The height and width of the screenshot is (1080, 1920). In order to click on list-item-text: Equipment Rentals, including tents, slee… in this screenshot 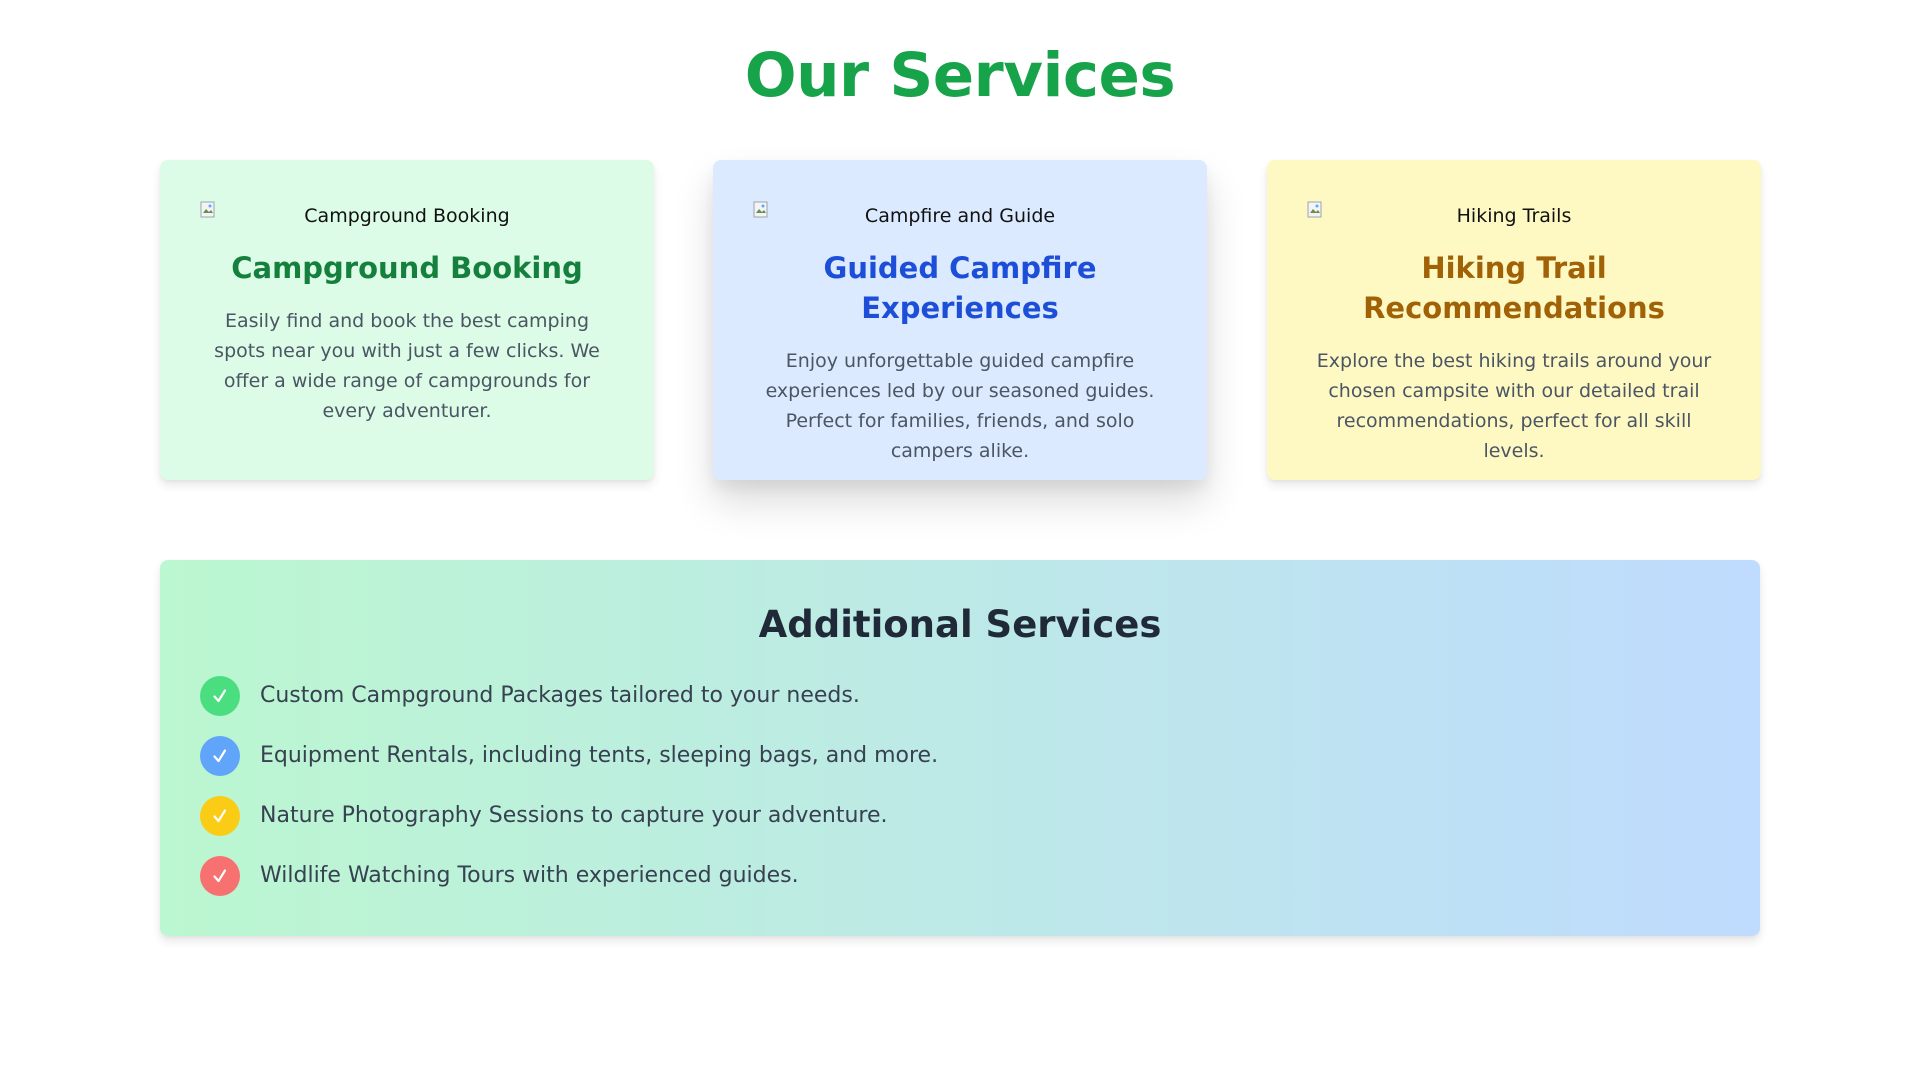, I will do `click(599, 755)`.